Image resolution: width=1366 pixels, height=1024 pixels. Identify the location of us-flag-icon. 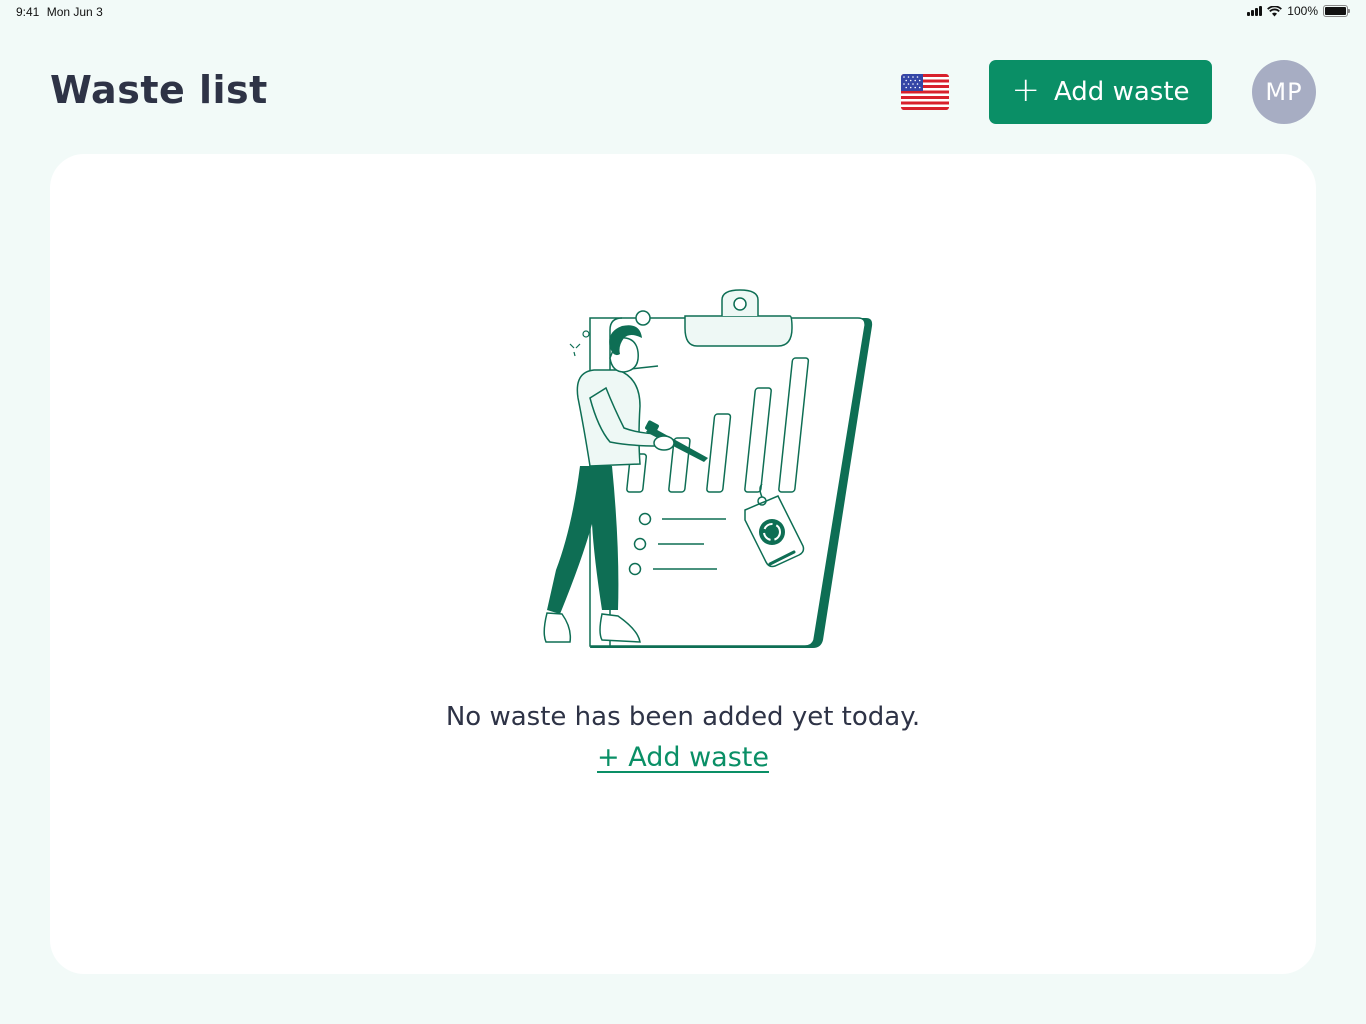
(925, 92).